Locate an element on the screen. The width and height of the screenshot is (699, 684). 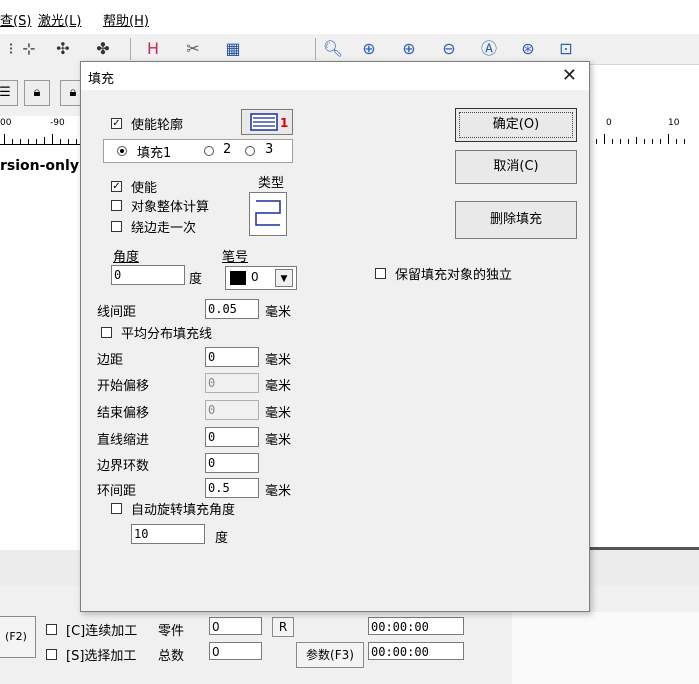
node-edit-icon: ✣ is located at coordinates (63, 49).